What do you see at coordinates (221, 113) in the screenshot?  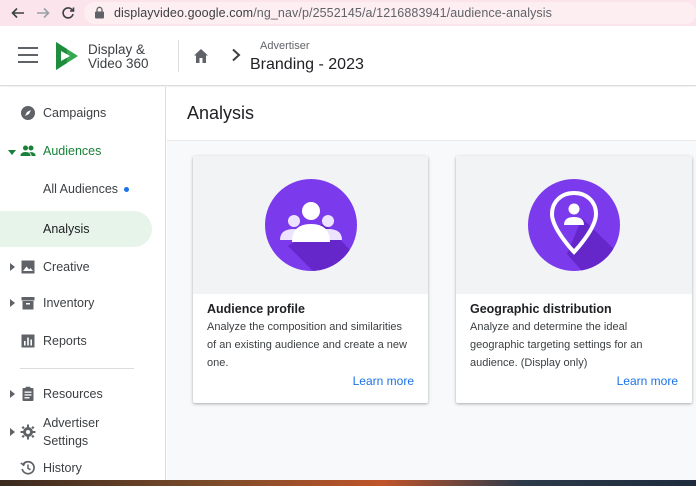 I see `page-title: Analysis` at bounding box center [221, 113].